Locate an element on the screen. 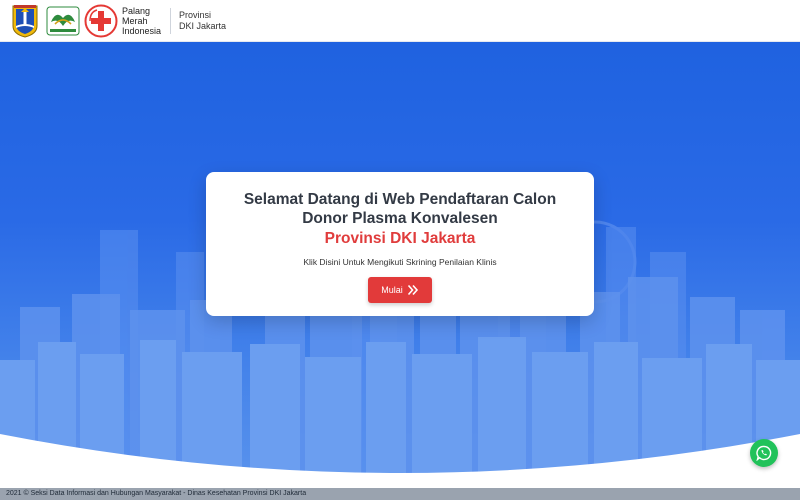 This screenshot has width=800, height=500. province-name: Provinsi DKI Jakarta is located at coordinates (202, 21).